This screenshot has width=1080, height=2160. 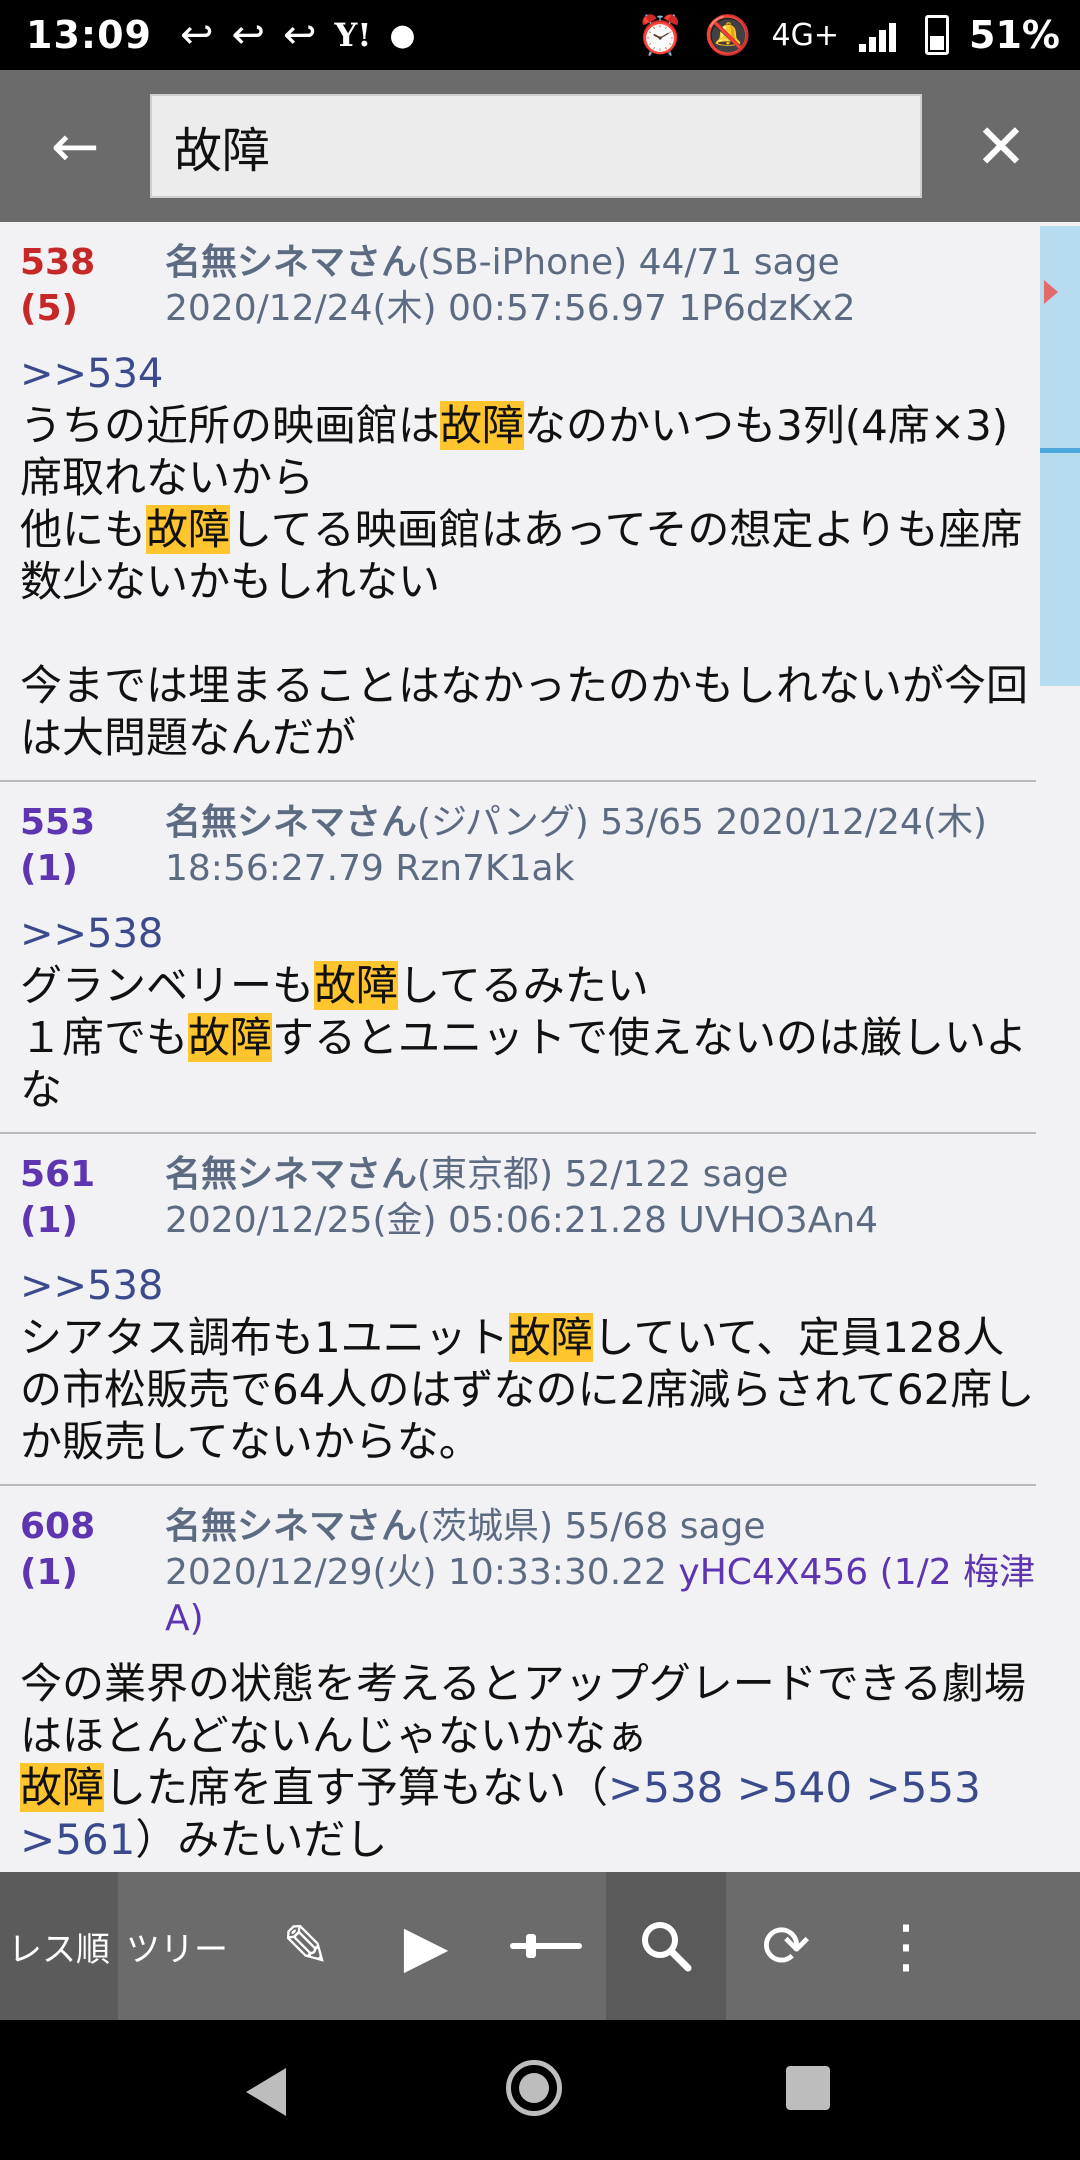 What do you see at coordinates (1014, 35) in the screenshot?
I see `battery-percent: 51%` at bounding box center [1014, 35].